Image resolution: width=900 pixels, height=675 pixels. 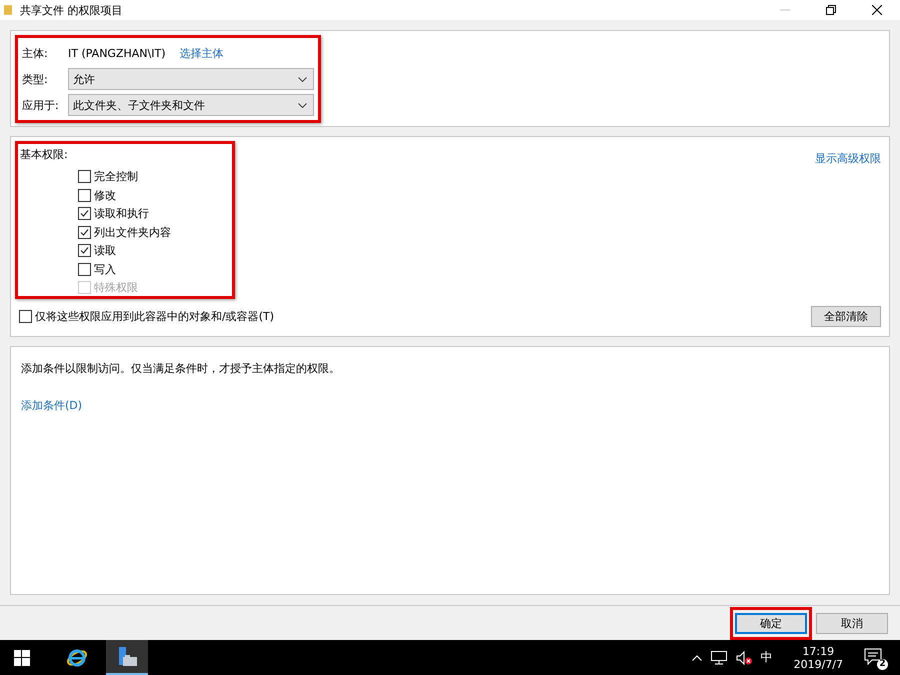 What do you see at coordinates (831, 10) in the screenshot?
I see `restore-icon` at bounding box center [831, 10].